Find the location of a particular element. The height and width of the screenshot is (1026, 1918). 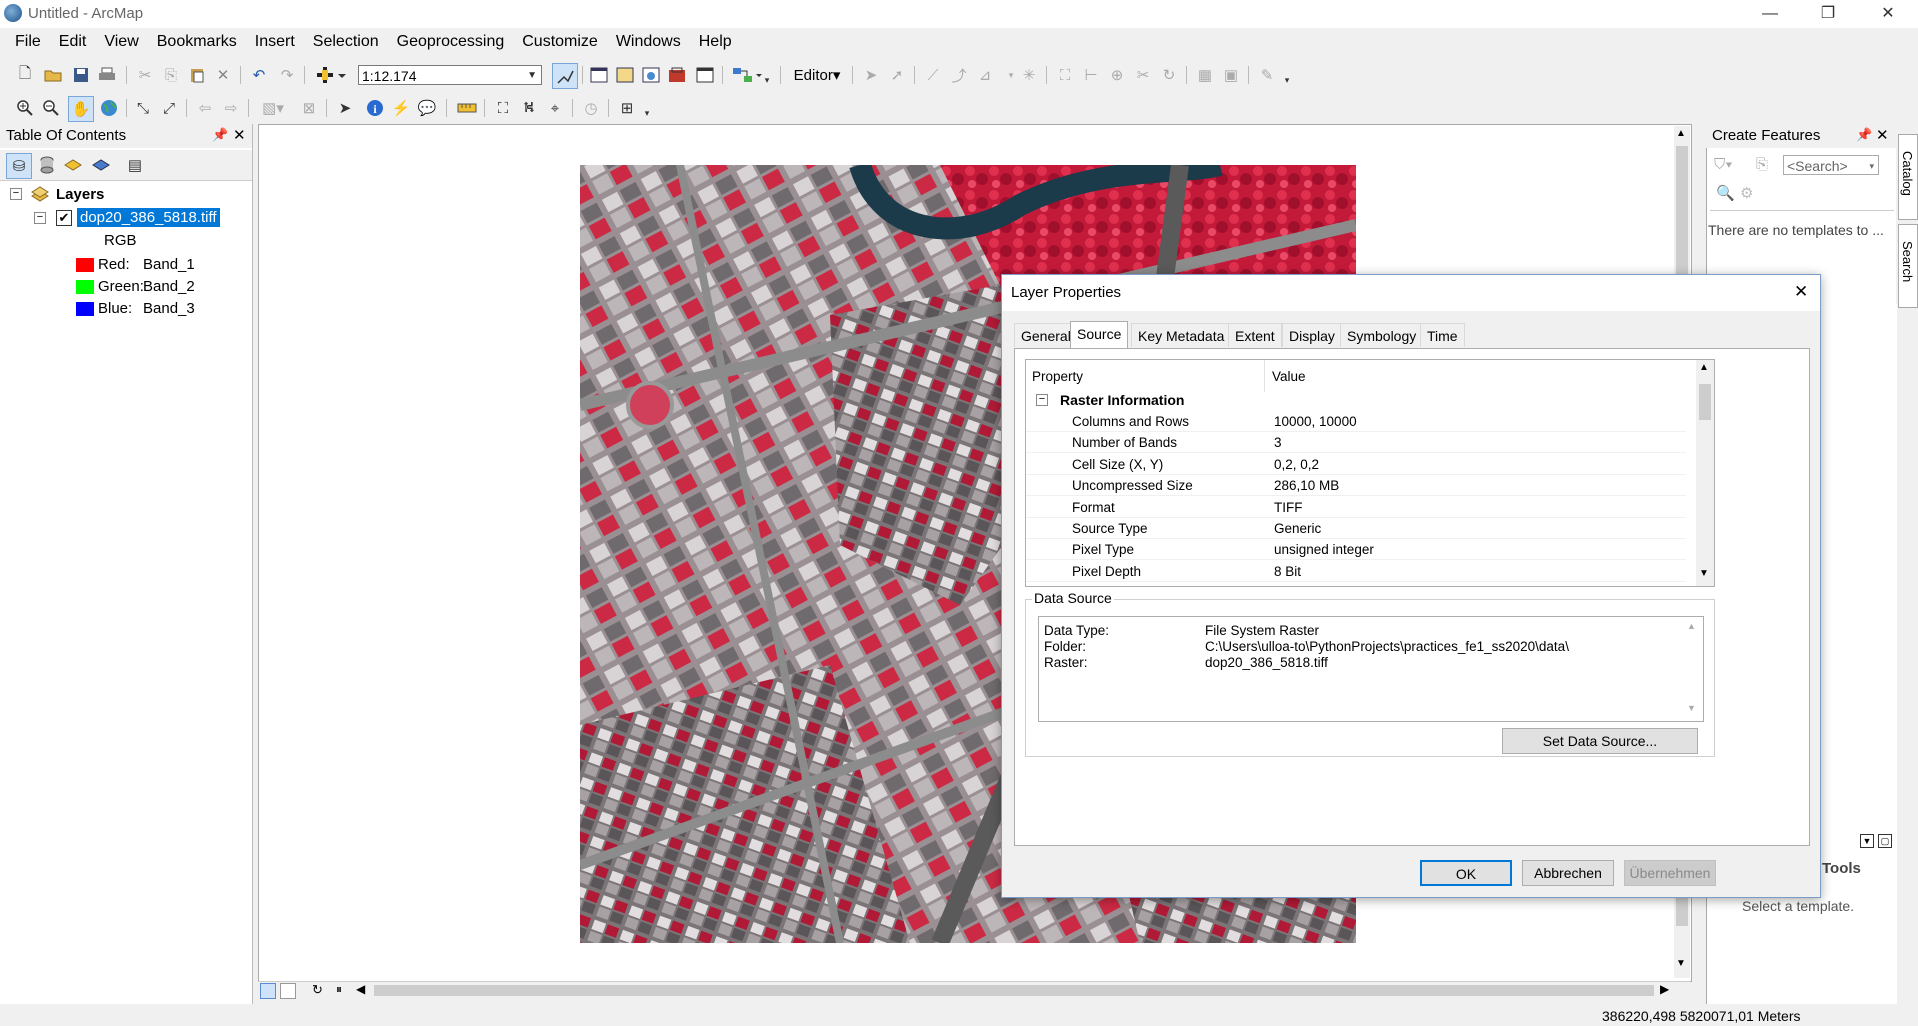

measure-icon is located at coordinates (467, 108).